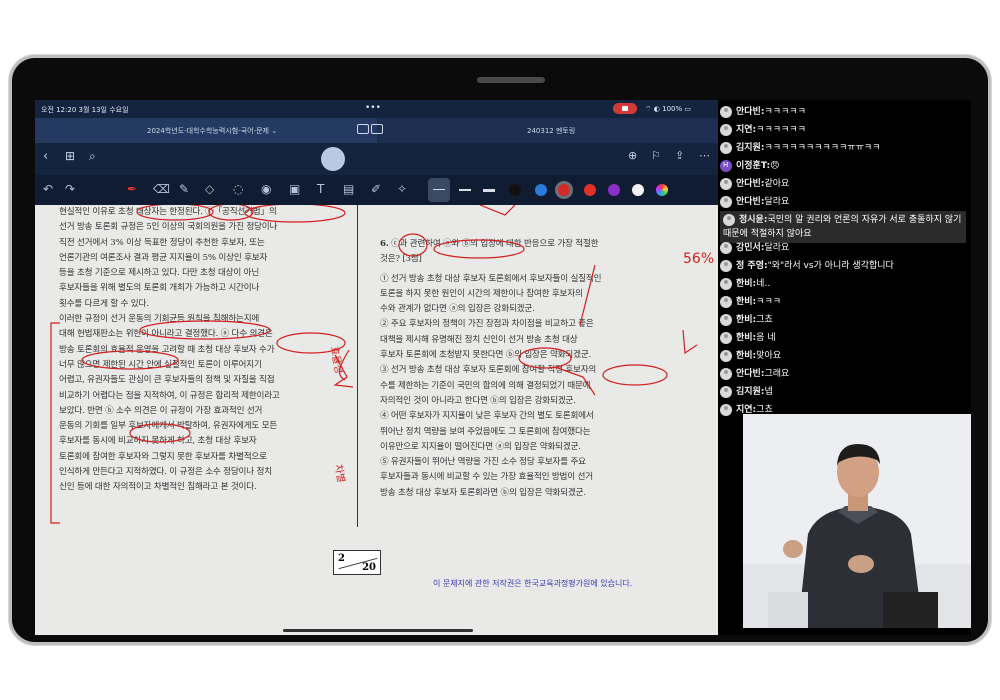  What do you see at coordinates (750, 248) in the screenshot?
I see `chat-username: 강민서:` at bounding box center [750, 248].